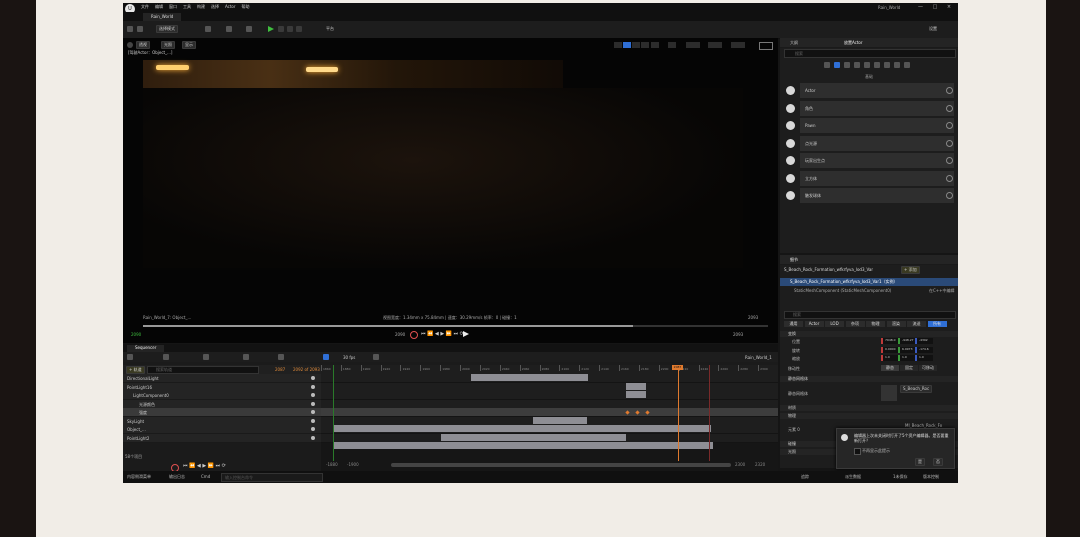 This screenshot has height=537, width=1080. I want to click on cinematics-icon, so click(249, 29).